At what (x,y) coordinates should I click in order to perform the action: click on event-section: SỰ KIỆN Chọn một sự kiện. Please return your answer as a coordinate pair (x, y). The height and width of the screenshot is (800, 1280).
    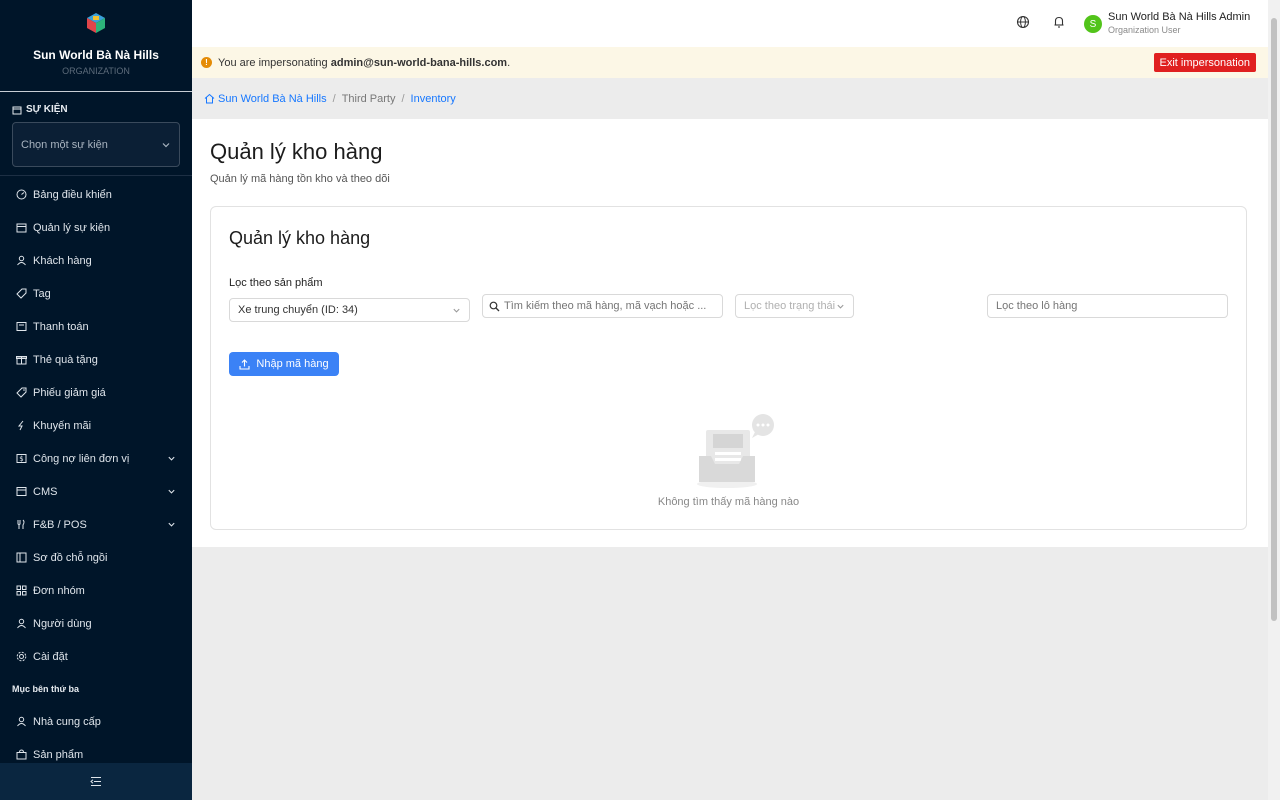
    Looking at the image, I should click on (96, 134).